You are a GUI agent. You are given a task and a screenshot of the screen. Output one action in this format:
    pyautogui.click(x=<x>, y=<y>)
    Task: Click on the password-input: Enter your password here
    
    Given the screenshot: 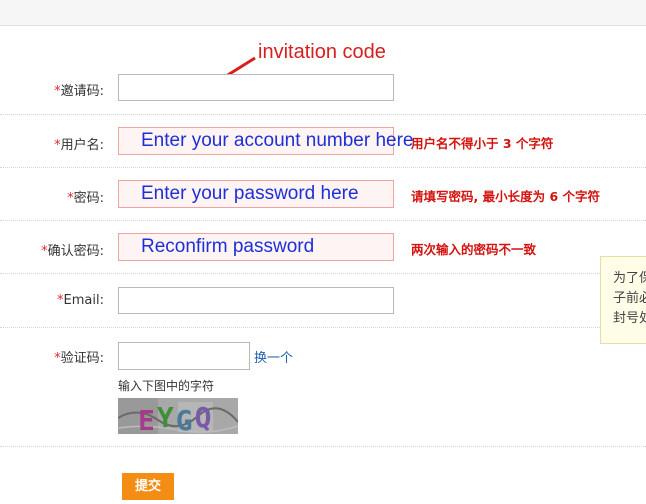 What is the action you would take?
    pyautogui.click(x=256, y=194)
    